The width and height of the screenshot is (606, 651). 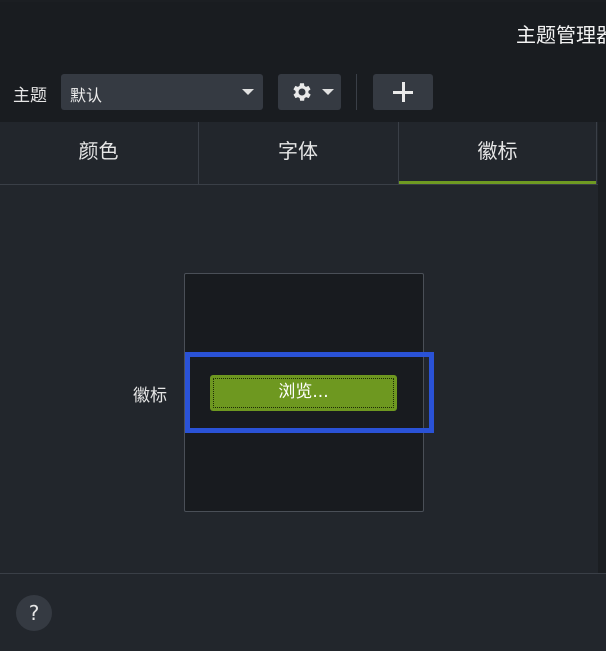 What do you see at coordinates (86, 95) in the screenshot?
I see `theme-select-value: 默认` at bounding box center [86, 95].